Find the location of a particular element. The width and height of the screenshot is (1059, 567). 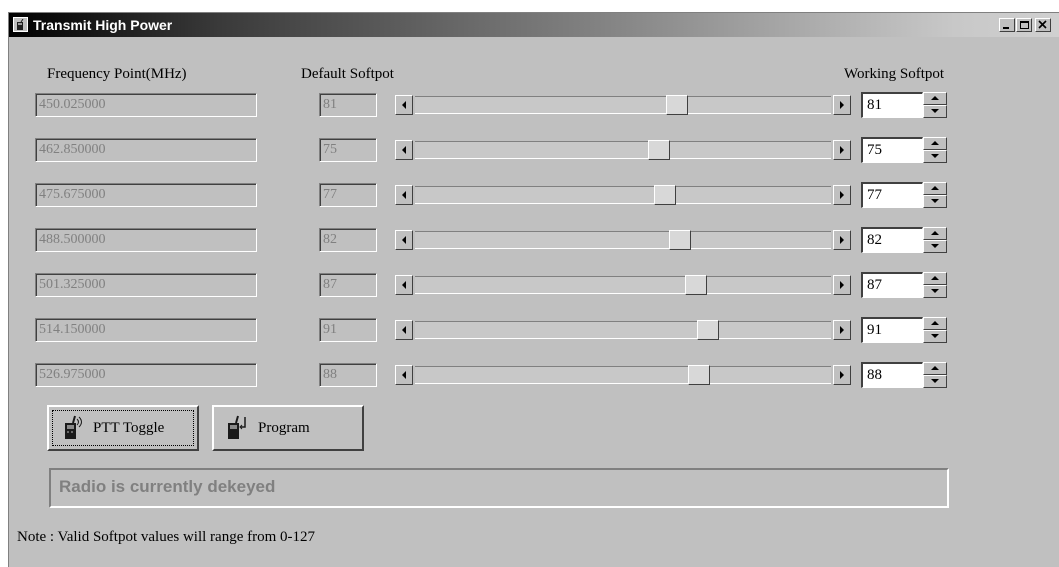

working-softpot-input: 81 is located at coordinates (892, 105).